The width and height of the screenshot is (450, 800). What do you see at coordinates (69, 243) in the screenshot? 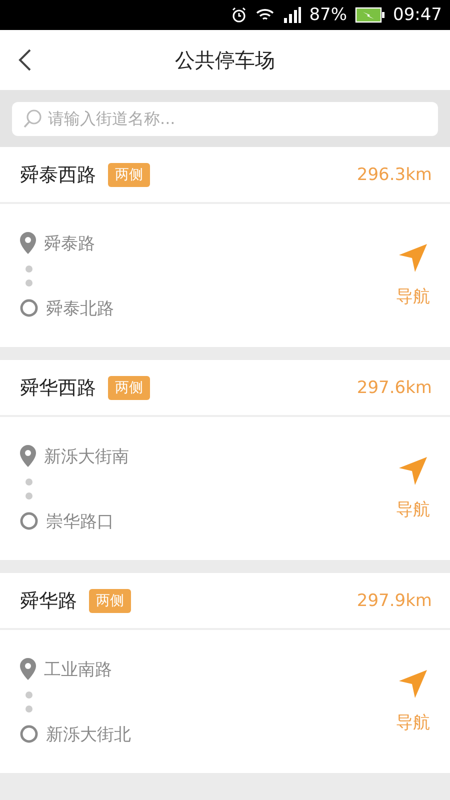
I see `start-street: 舜泰路` at bounding box center [69, 243].